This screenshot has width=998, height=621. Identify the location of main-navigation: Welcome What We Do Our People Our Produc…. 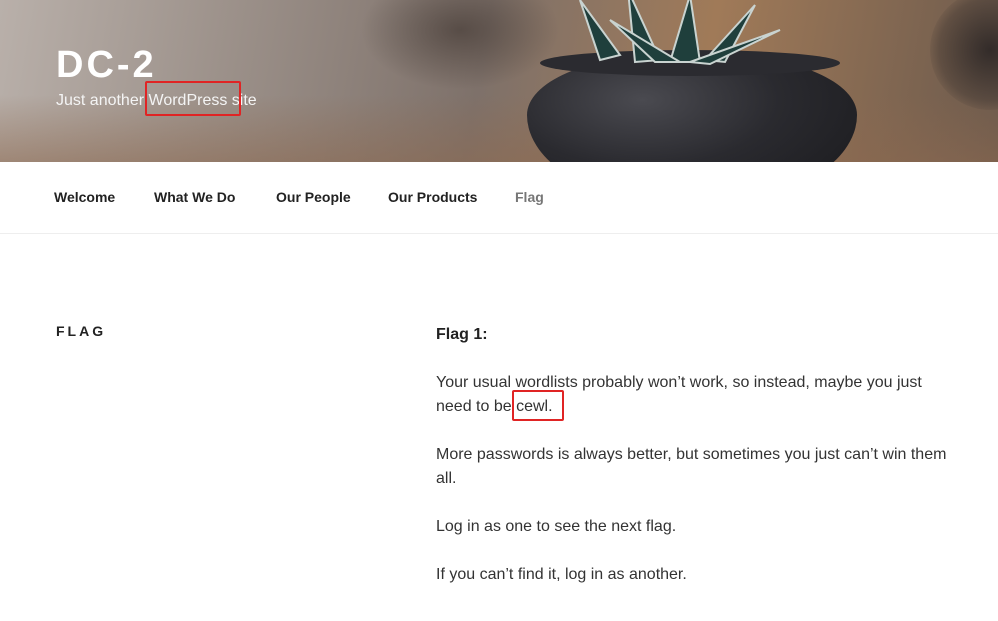
(499, 198).